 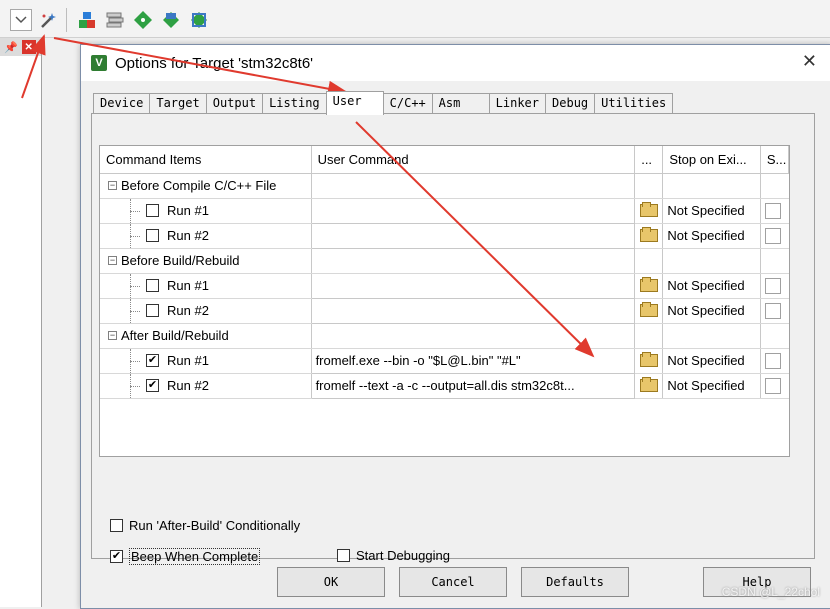 I want to click on tab-output: Output, so click(x=234, y=103).